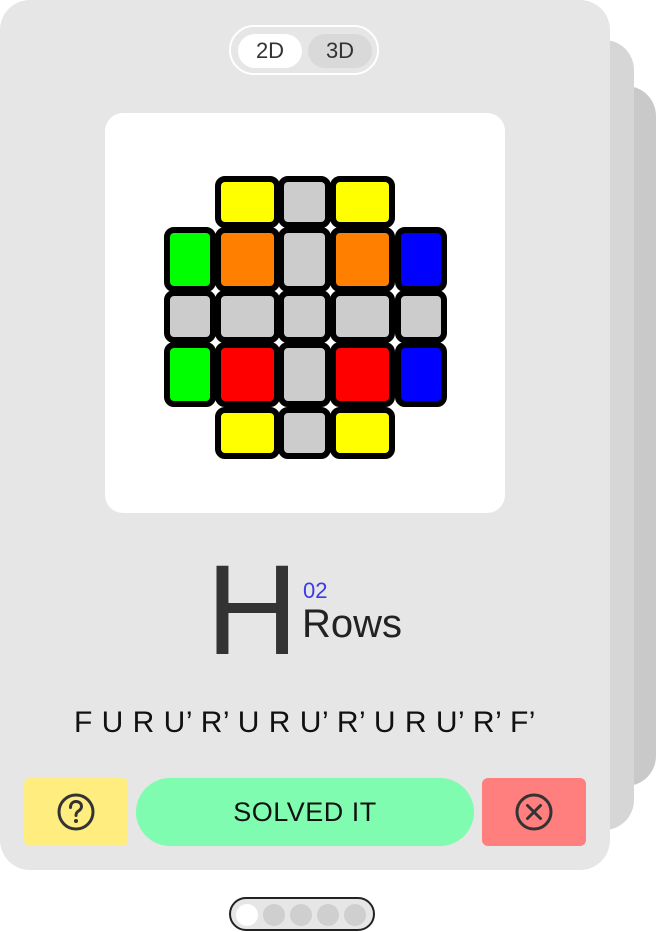 Image resolution: width=656 pixels, height=932 pixels. What do you see at coordinates (270, 51) in the screenshot?
I see `view-2d-option: 2D` at bounding box center [270, 51].